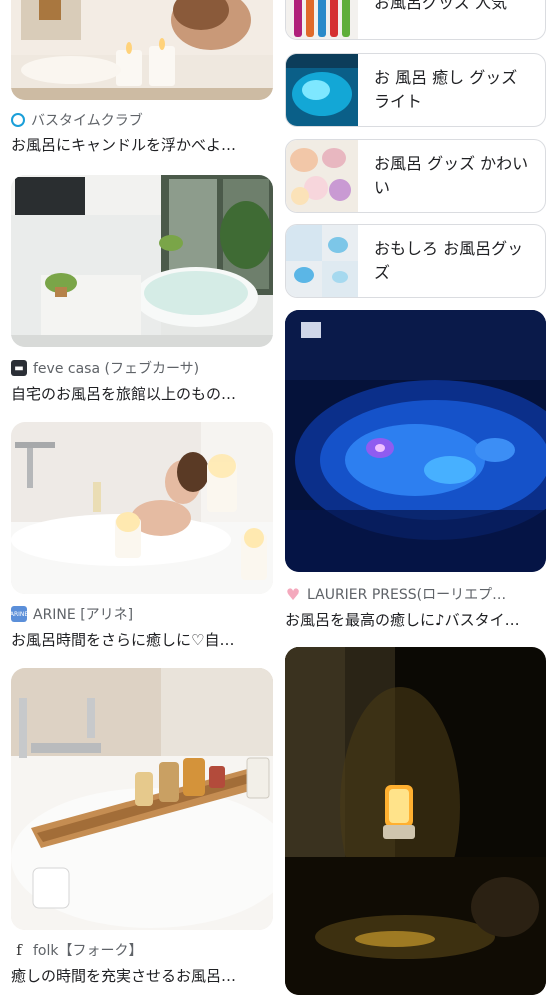  Describe the element at coordinates (83, 615) in the screenshot. I see `result-source-name: ARINE [アリネ]` at that location.